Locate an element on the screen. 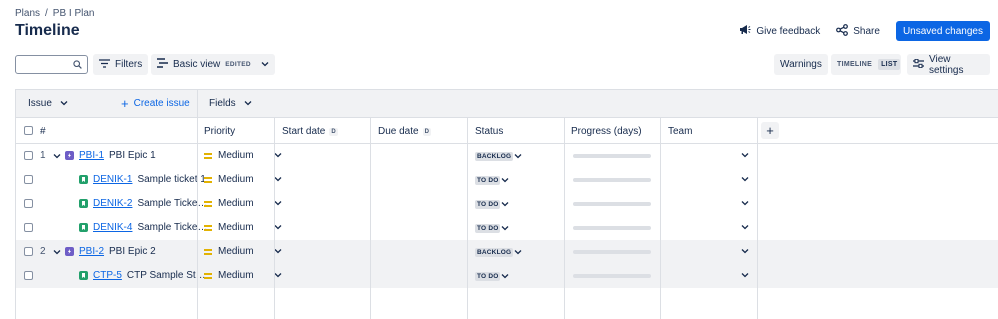 This screenshot has height=319, width=998. table-row: DENIK-4 Sample Ticke… Medium TO DO is located at coordinates (507, 228).